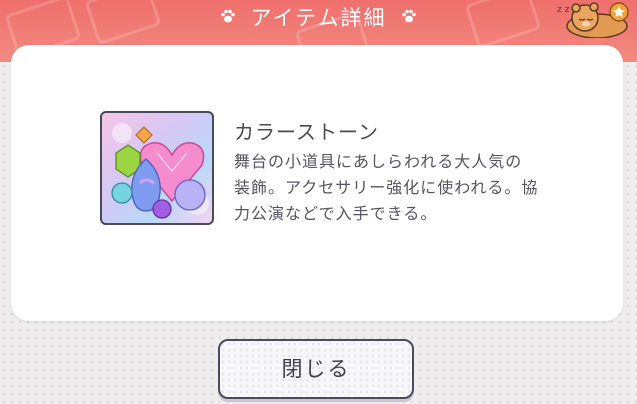  I want to click on close-button: 閉じる, so click(316, 369).